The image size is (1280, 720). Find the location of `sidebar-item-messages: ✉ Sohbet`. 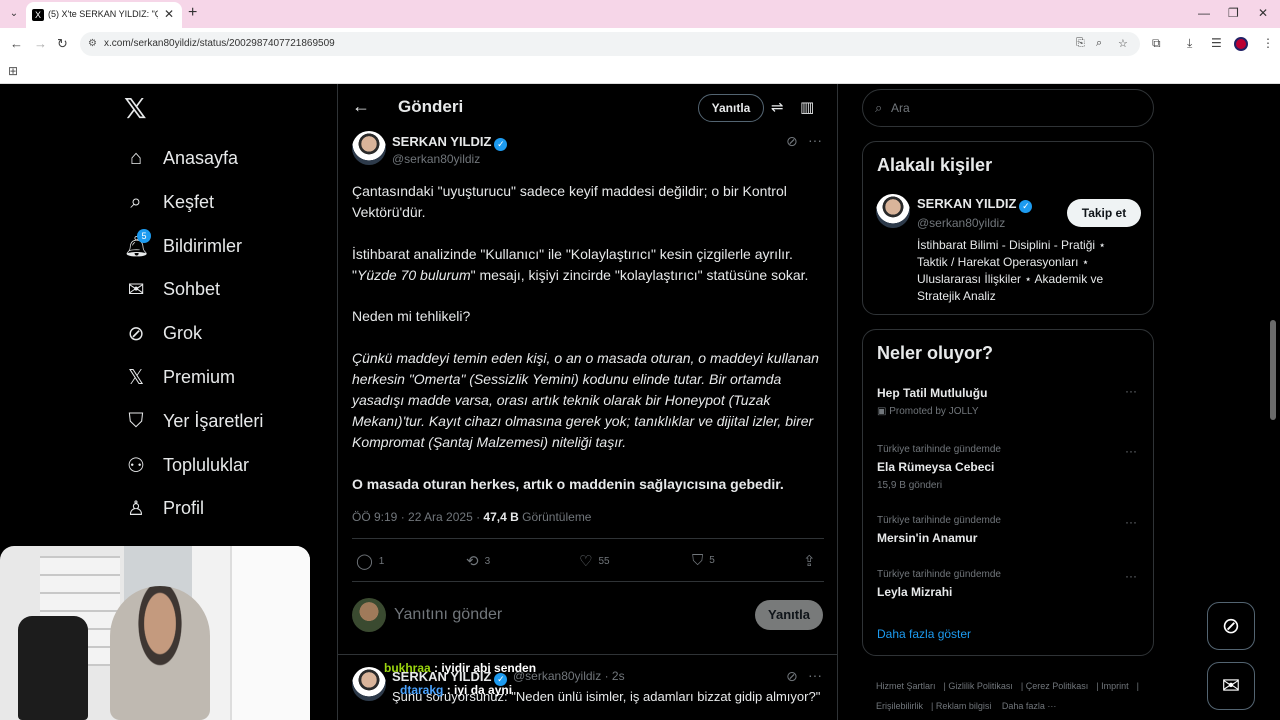

sidebar-item-messages: ✉ Sohbet is located at coordinates (172, 289).